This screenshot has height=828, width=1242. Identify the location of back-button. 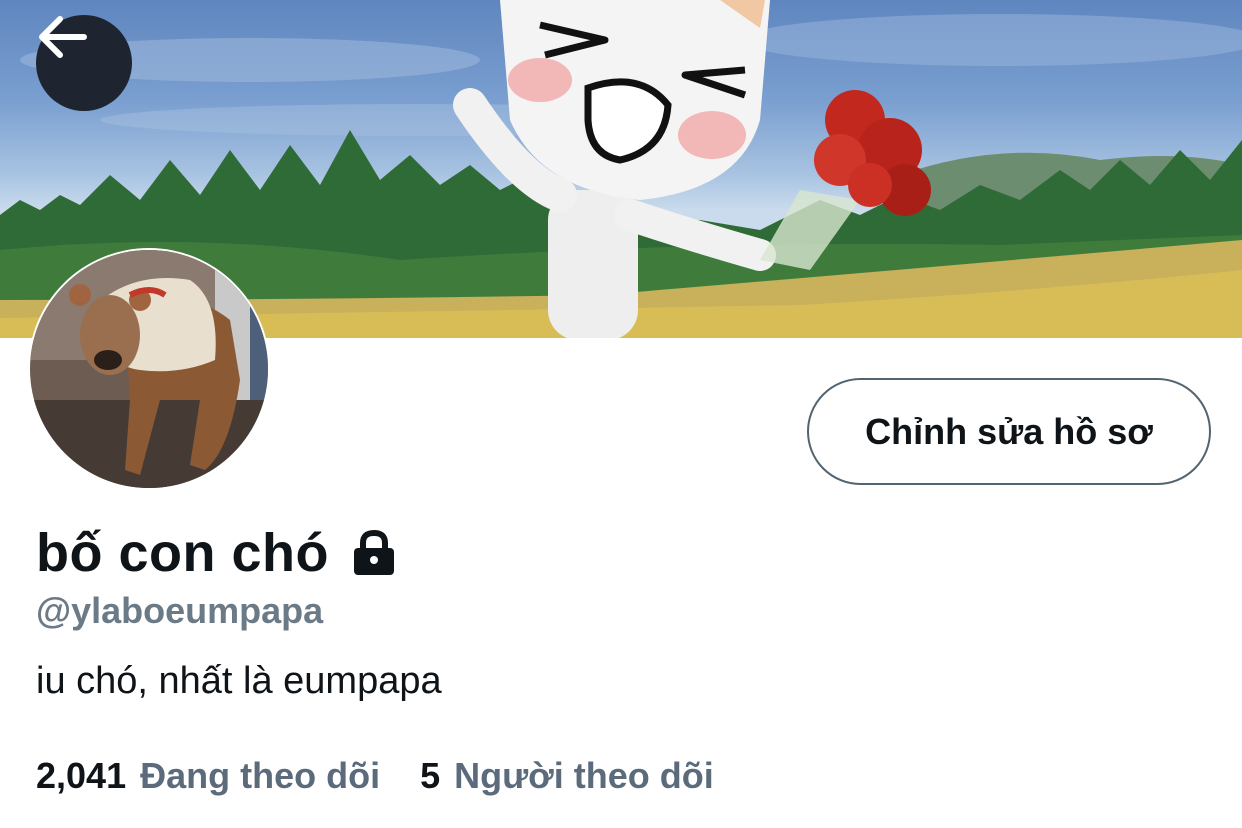
(84, 63).